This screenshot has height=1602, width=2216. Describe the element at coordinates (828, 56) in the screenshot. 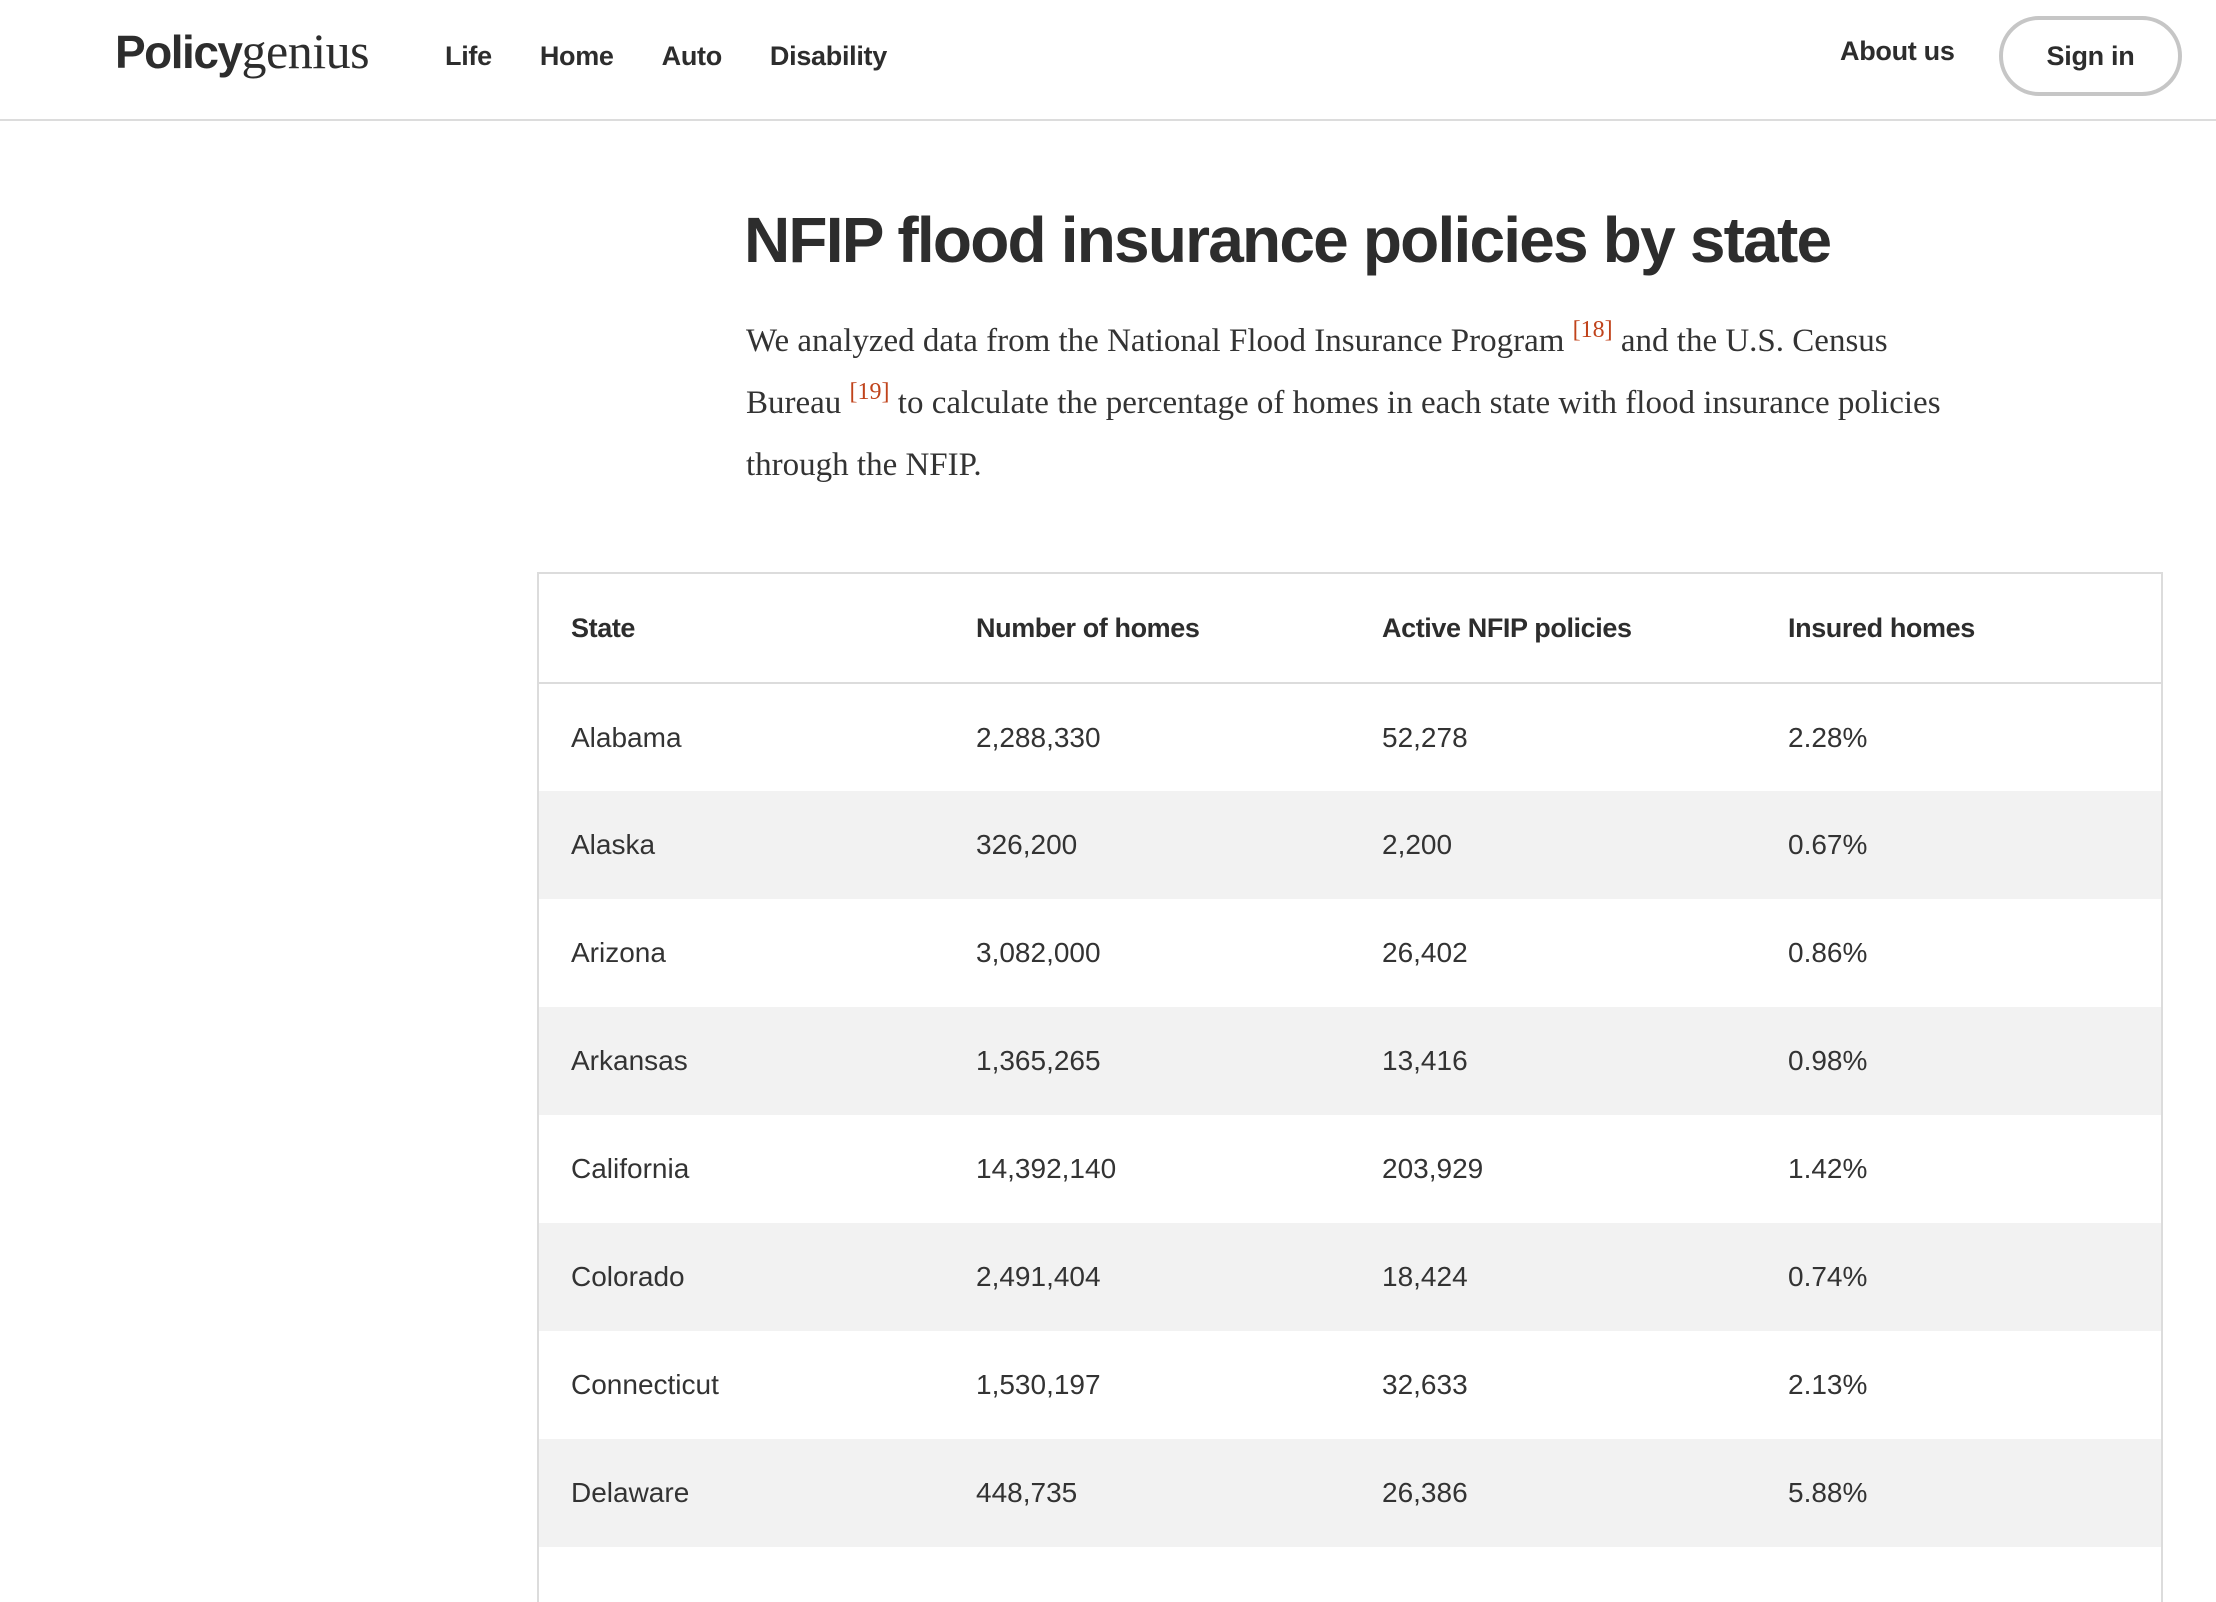

I see `nav-link-disability: Disability` at that location.